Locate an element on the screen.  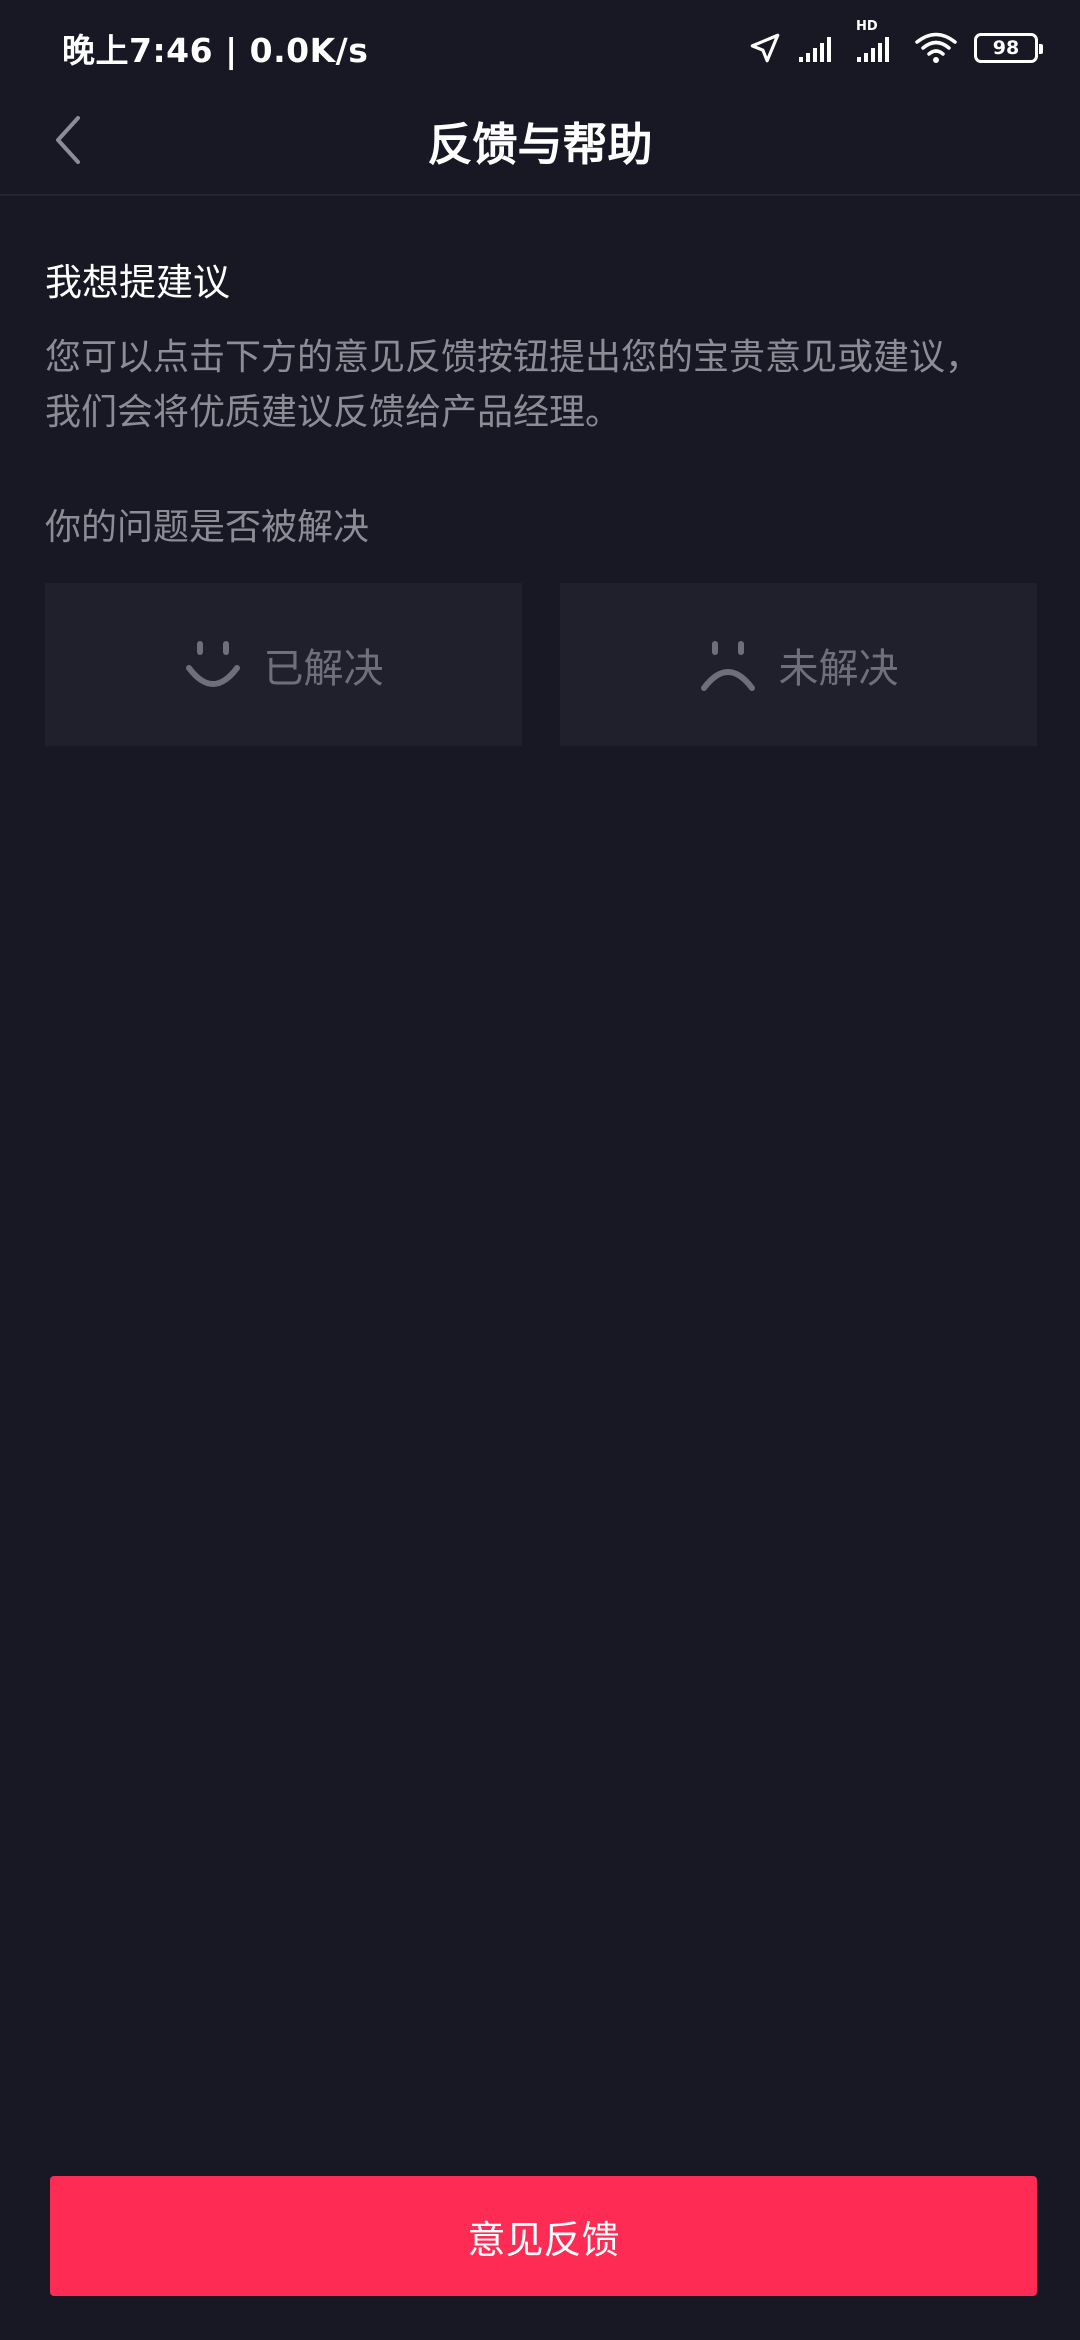
signal-icon is located at coordinates (819, 48).